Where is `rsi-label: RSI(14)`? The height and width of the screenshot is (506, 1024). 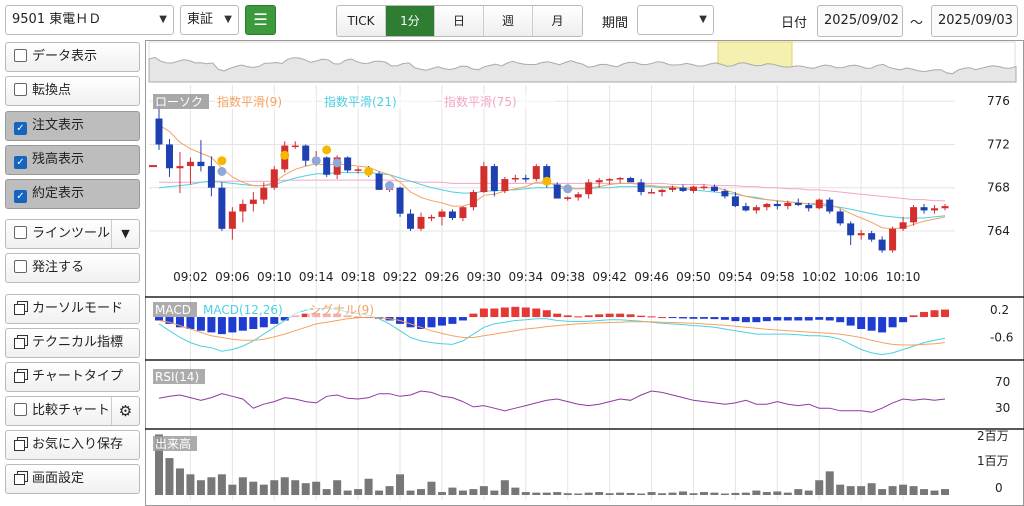
rsi-label: RSI(14) is located at coordinates (177, 377).